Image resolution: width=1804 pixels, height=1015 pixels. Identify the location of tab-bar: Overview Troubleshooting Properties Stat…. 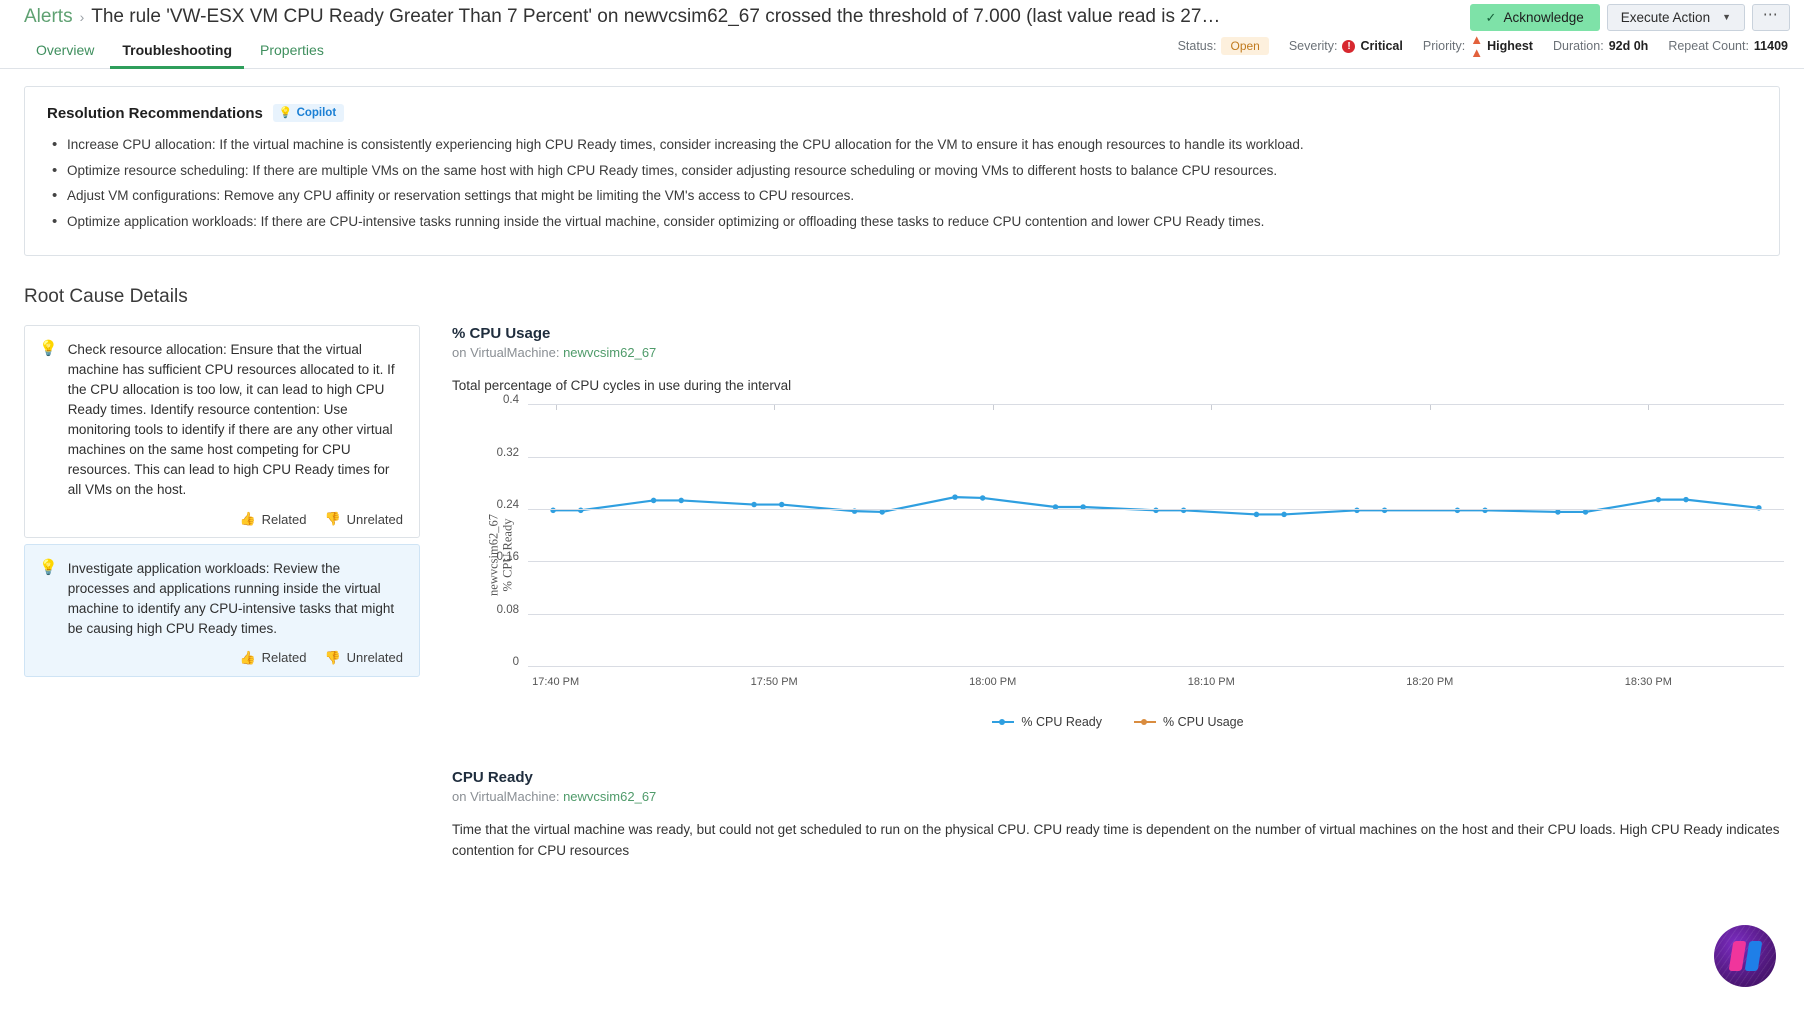
(902, 50).